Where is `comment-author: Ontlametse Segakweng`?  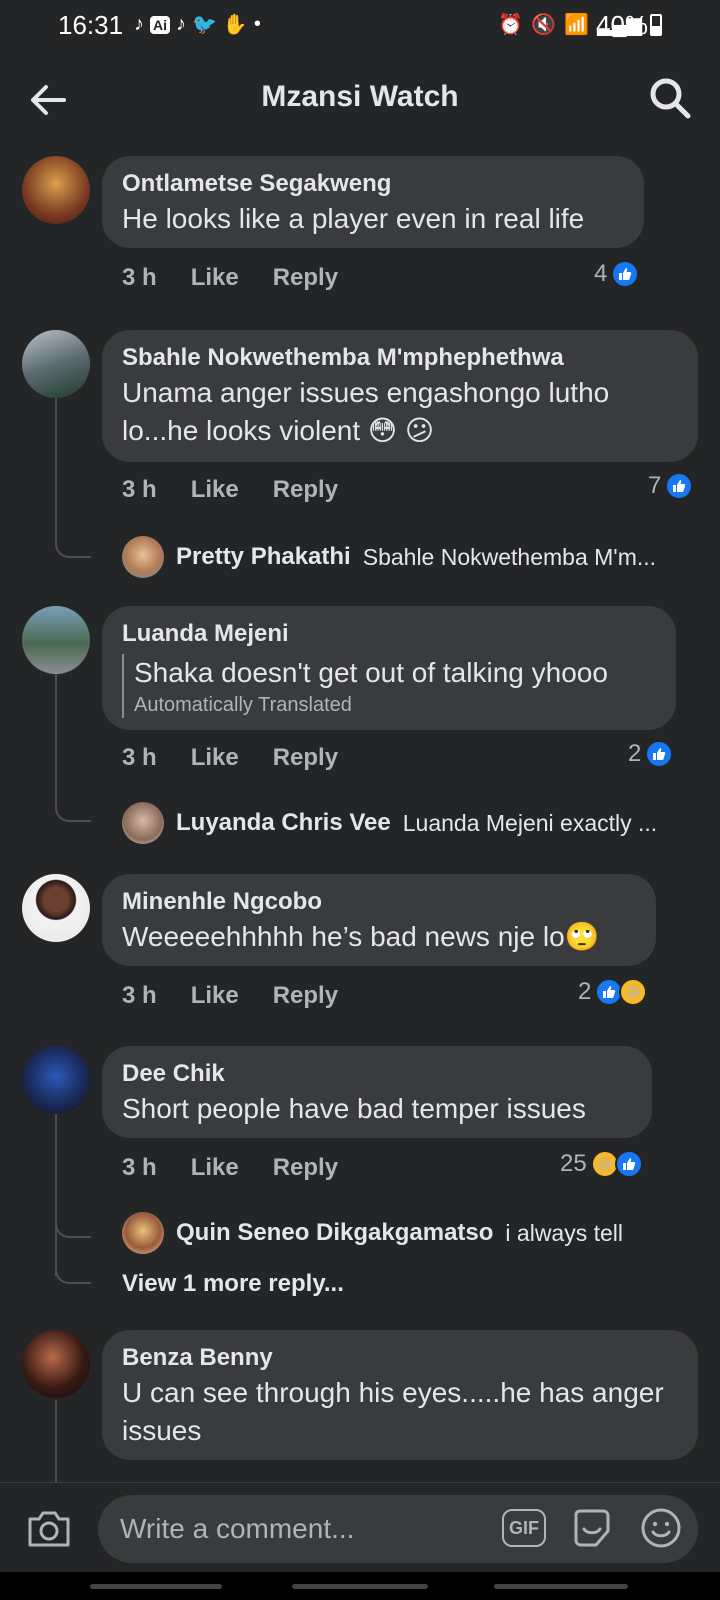
comment-author: Ontlametse Segakweng is located at coordinates (373, 184).